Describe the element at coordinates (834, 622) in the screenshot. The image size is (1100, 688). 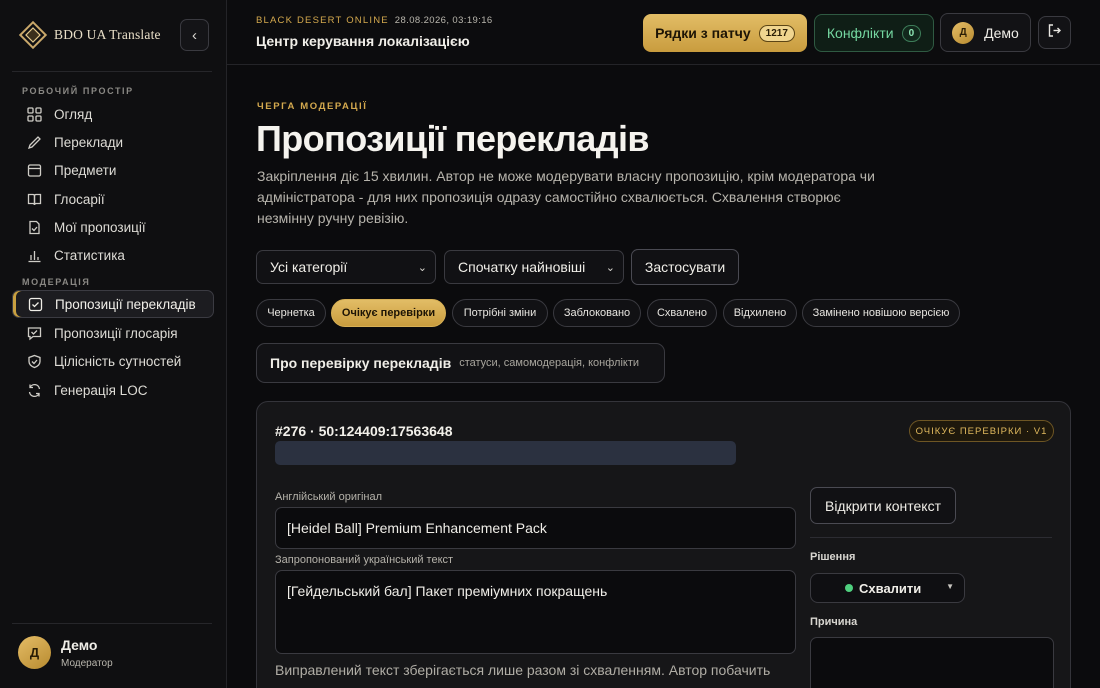
I see `reason-label: Причина` at that location.